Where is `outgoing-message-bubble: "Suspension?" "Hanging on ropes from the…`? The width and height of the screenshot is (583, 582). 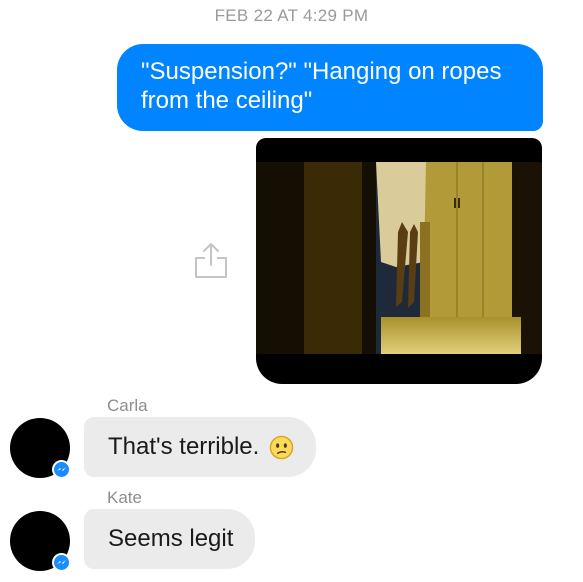 outgoing-message-bubble: "Suspension?" "Hanging on ropes from the… is located at coordinates (330, 87).